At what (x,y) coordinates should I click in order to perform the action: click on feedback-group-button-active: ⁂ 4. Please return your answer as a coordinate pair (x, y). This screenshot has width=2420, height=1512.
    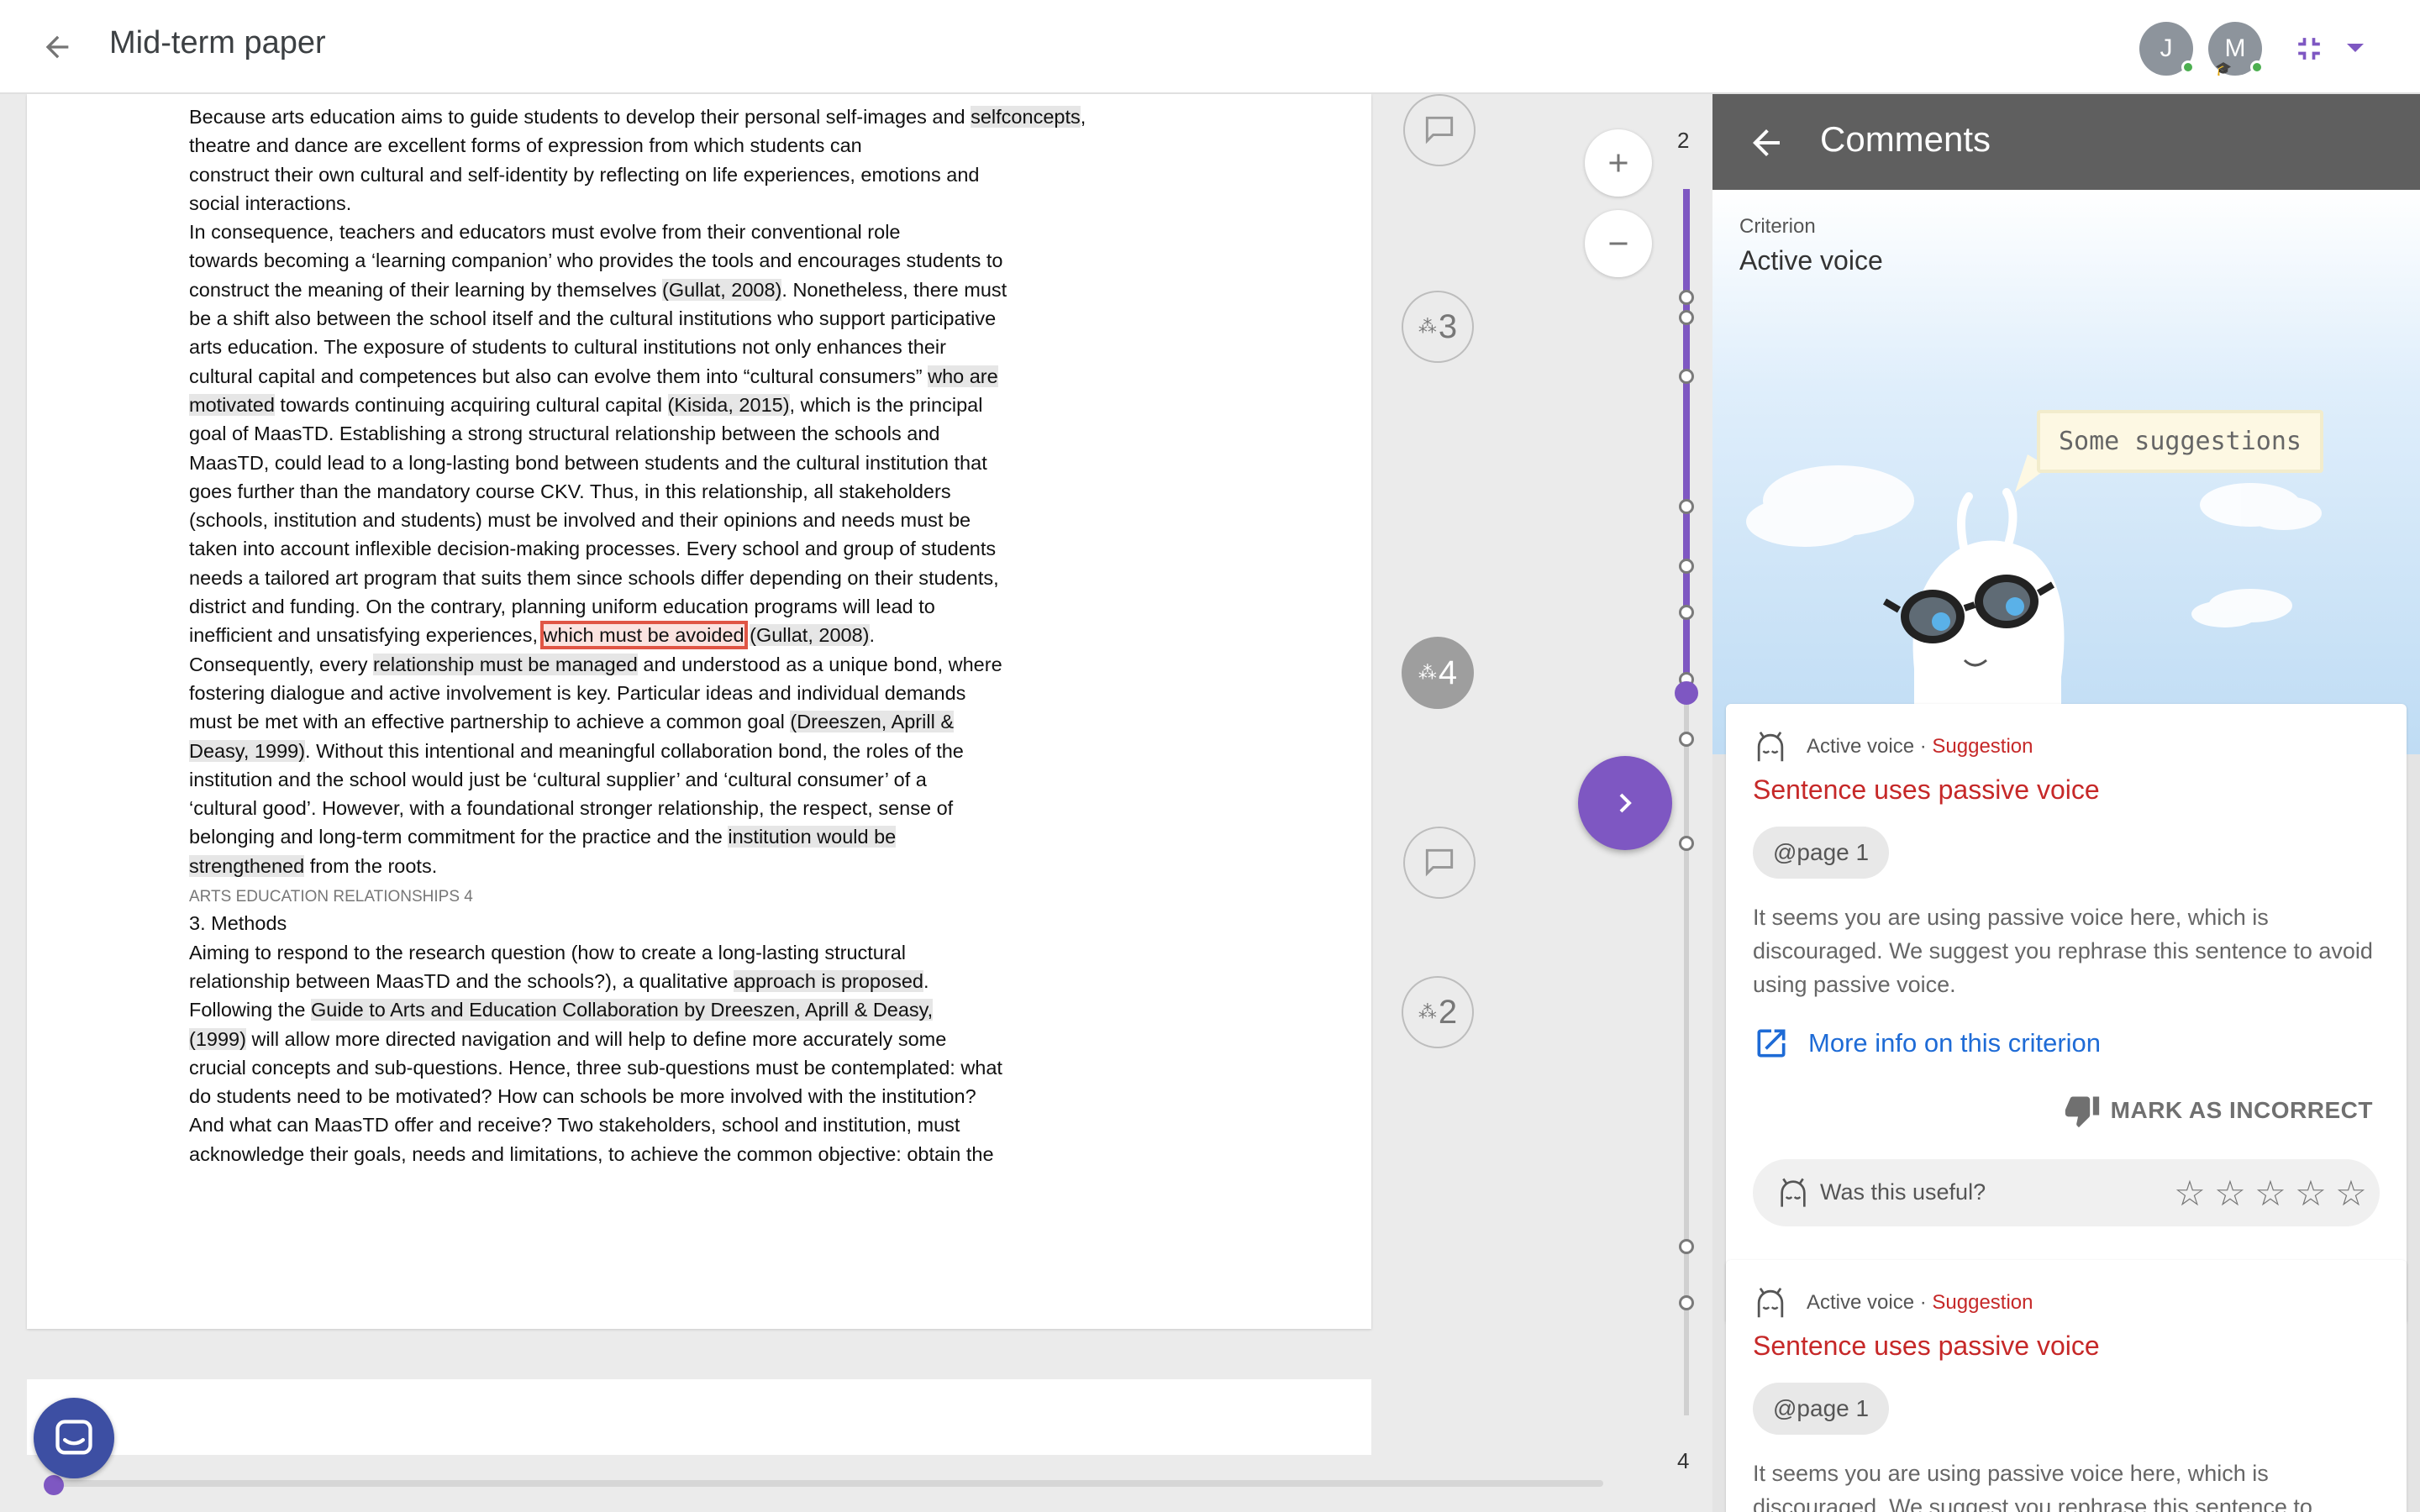
    Looking at the image, I should click on (1438, 673).